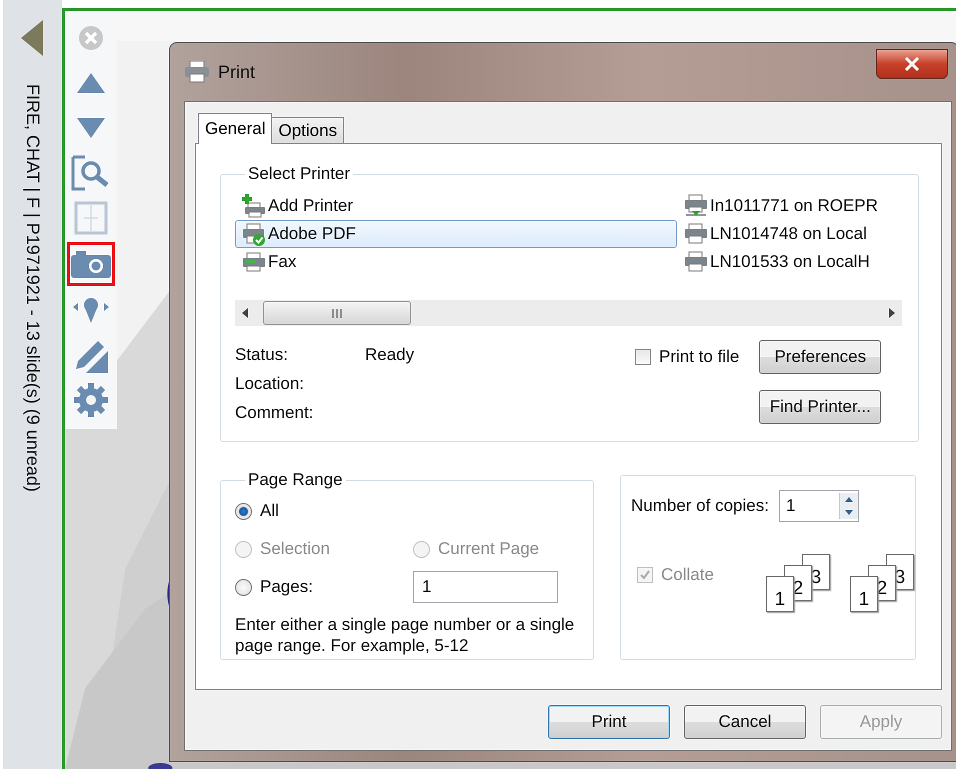  I want to click on printer-name: In1011771 on ROEPR, so click(794, 206).